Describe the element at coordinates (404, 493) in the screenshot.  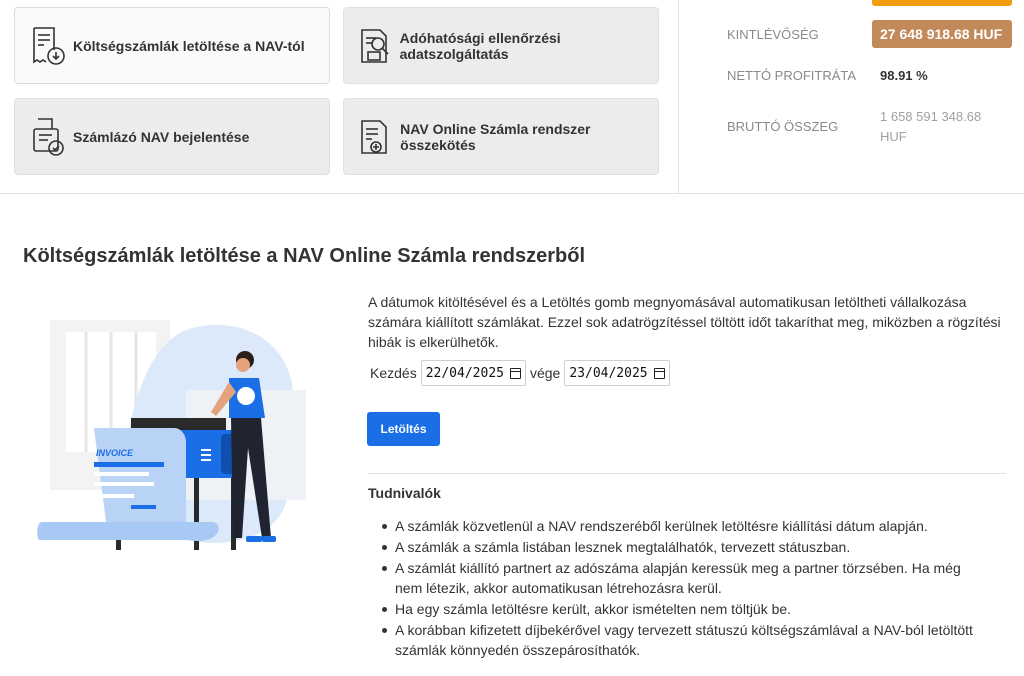
I see `notes-title: Tudnivalók` at that location.